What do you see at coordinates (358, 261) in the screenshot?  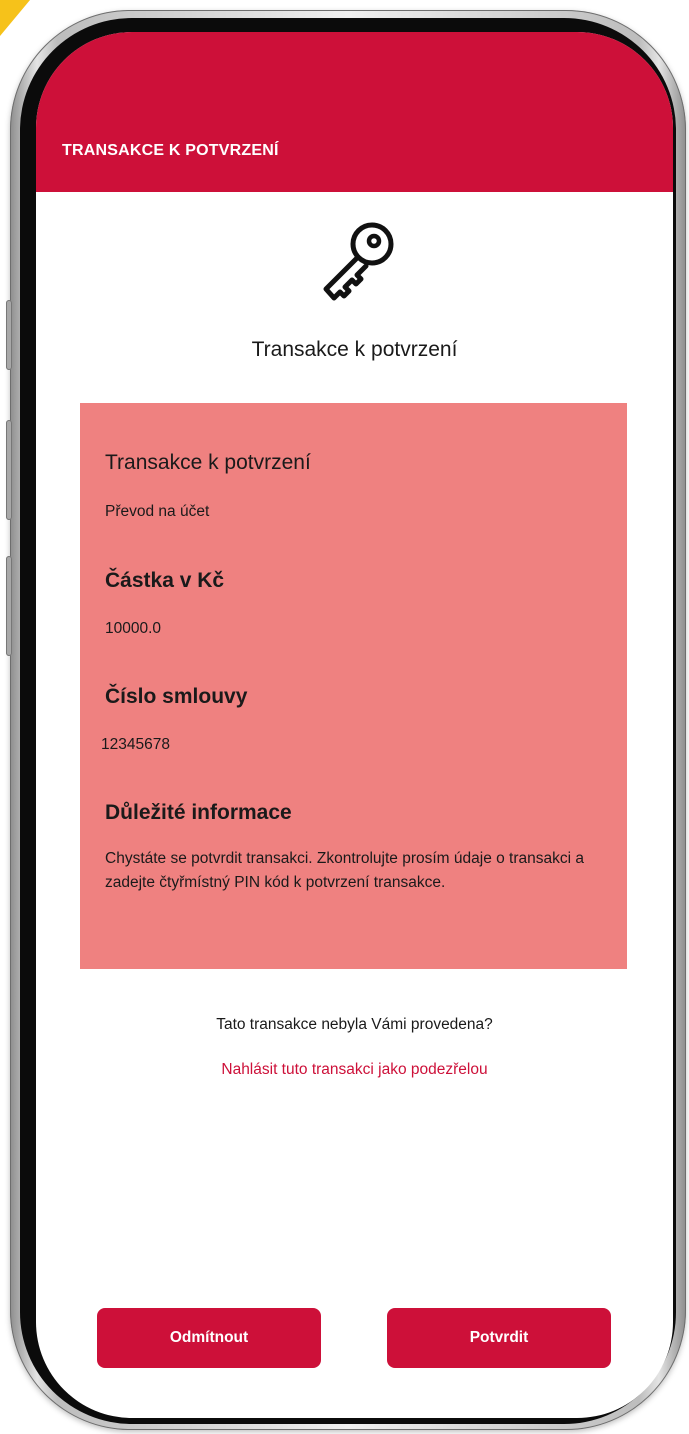 I see `key-icon` at bounding box center [358, 261].